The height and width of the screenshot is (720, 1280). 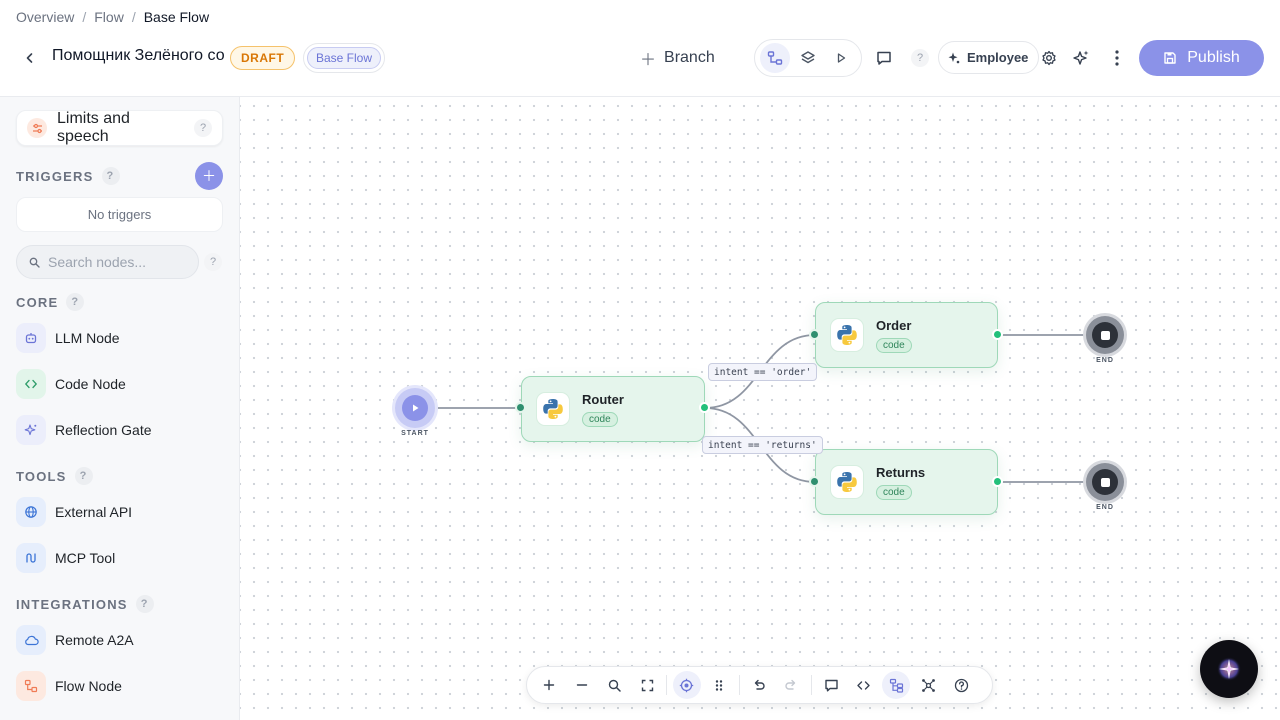 What do you see at coordinates (814, 334) in the screenshot?
I see `order-input-handle` at bounding box center [814, 334].